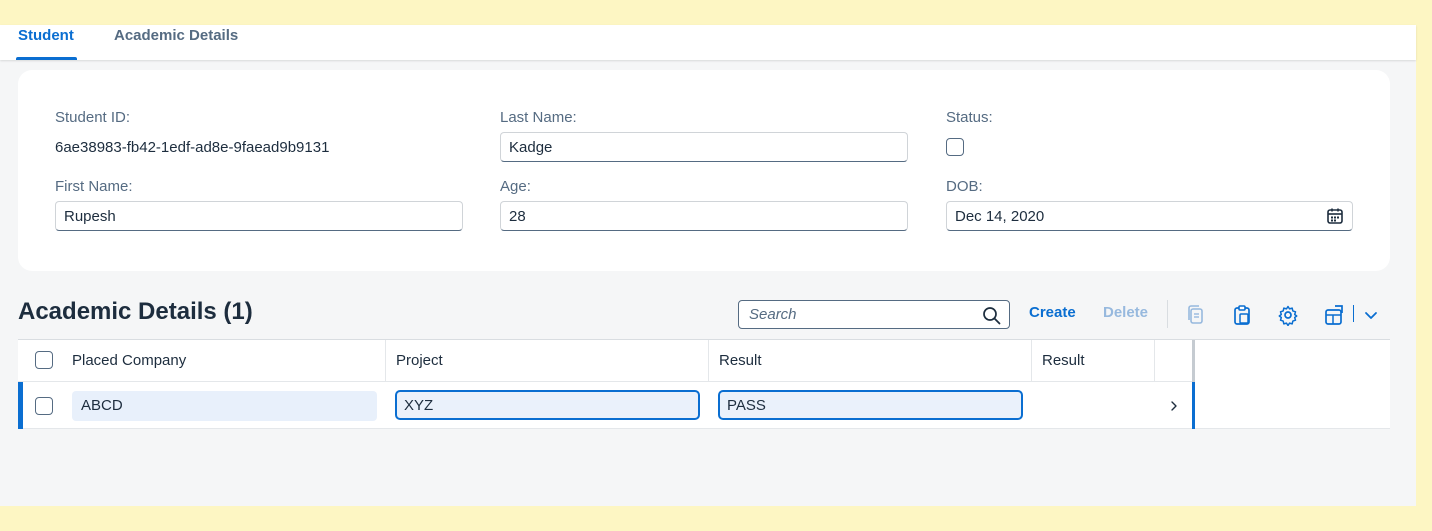 This screenshot has width=1432, height=531. Describe the element at coordinates (1093, 361) in the screenshot. I see `column-header-result-2: Result` at that location.